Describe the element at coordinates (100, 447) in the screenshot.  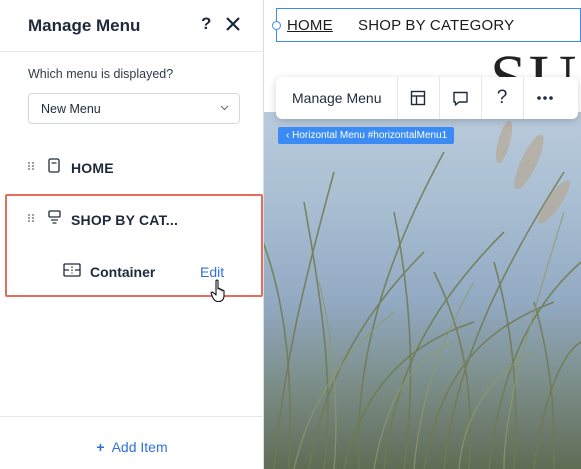
I see `plus-icon: +` at that location.